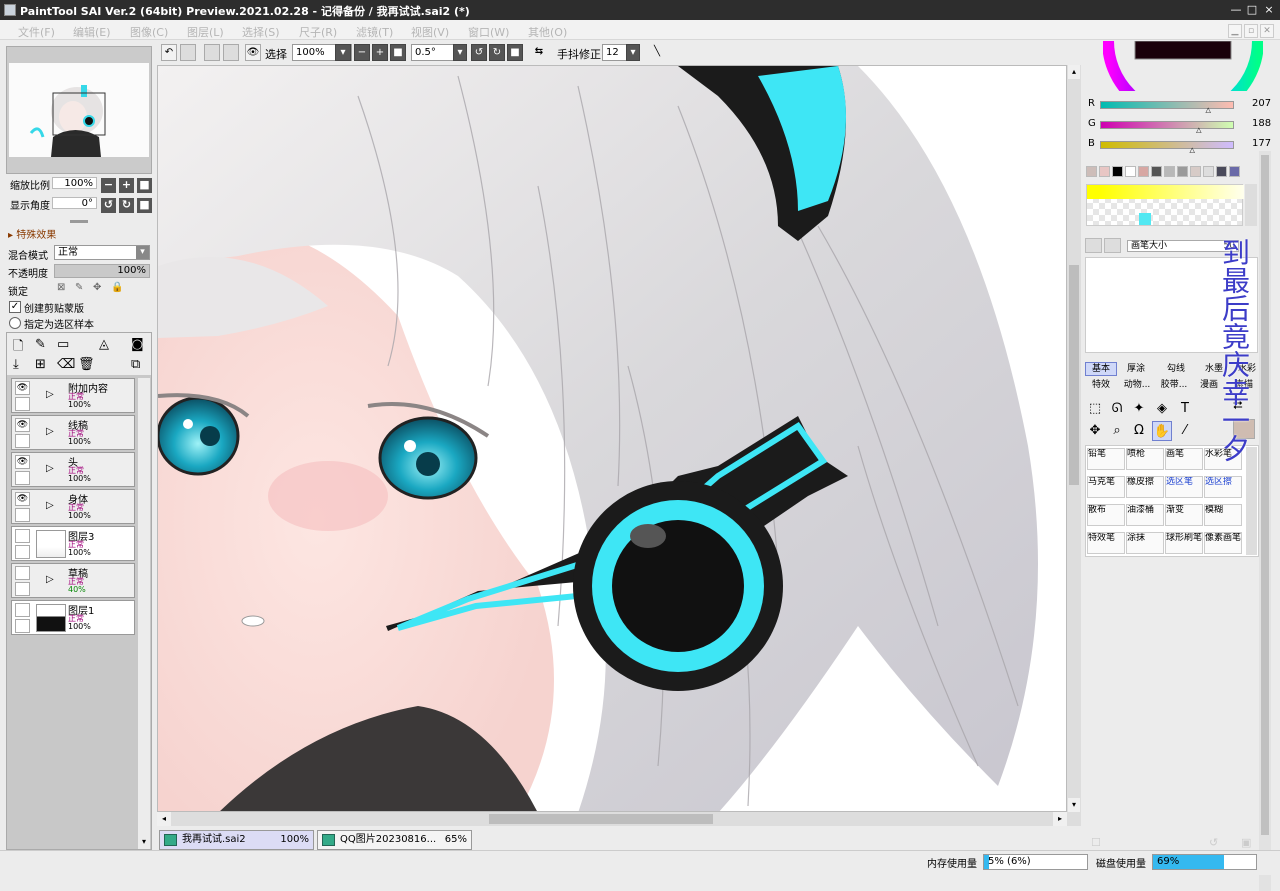 The width and height of the screenshot is (1280, 891). What do you see at coordinates (1246, 842) in the screenshot?
I see `panel-save-icon: ▣` at bounding box center [1246, 842].